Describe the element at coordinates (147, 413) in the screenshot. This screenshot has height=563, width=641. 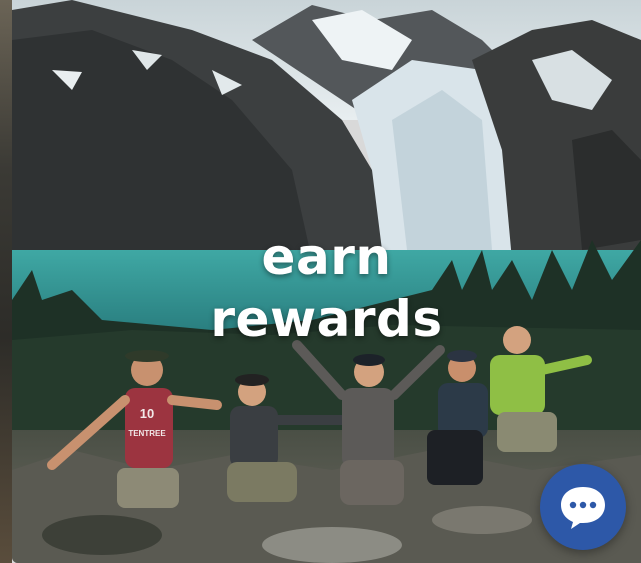
I see `shirt-logo-number: 10` at that location.